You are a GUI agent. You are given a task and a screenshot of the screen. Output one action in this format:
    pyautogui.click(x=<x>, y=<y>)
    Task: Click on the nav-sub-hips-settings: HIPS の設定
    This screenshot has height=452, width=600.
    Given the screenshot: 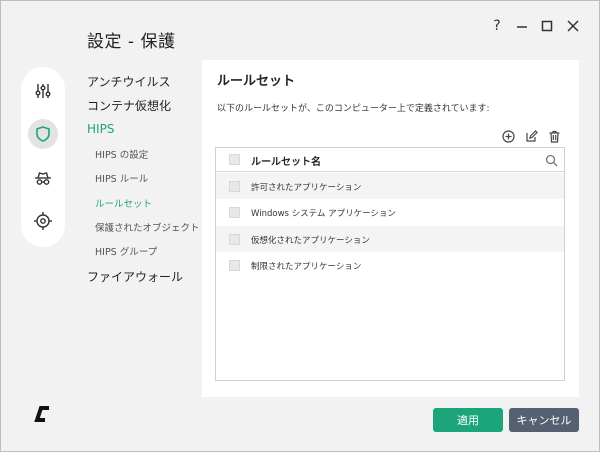 What is the action you would take?
    pyautogui.click(x=121, y=154)
    